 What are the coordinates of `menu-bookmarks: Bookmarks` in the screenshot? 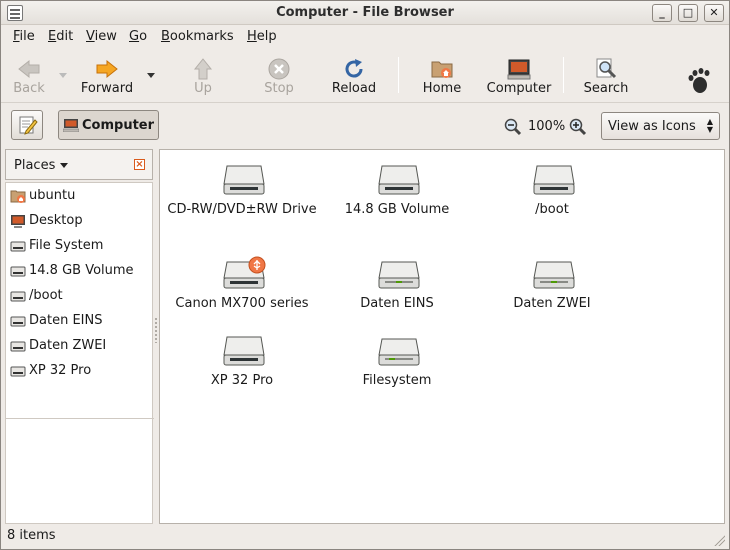 It's located at (197, 36).